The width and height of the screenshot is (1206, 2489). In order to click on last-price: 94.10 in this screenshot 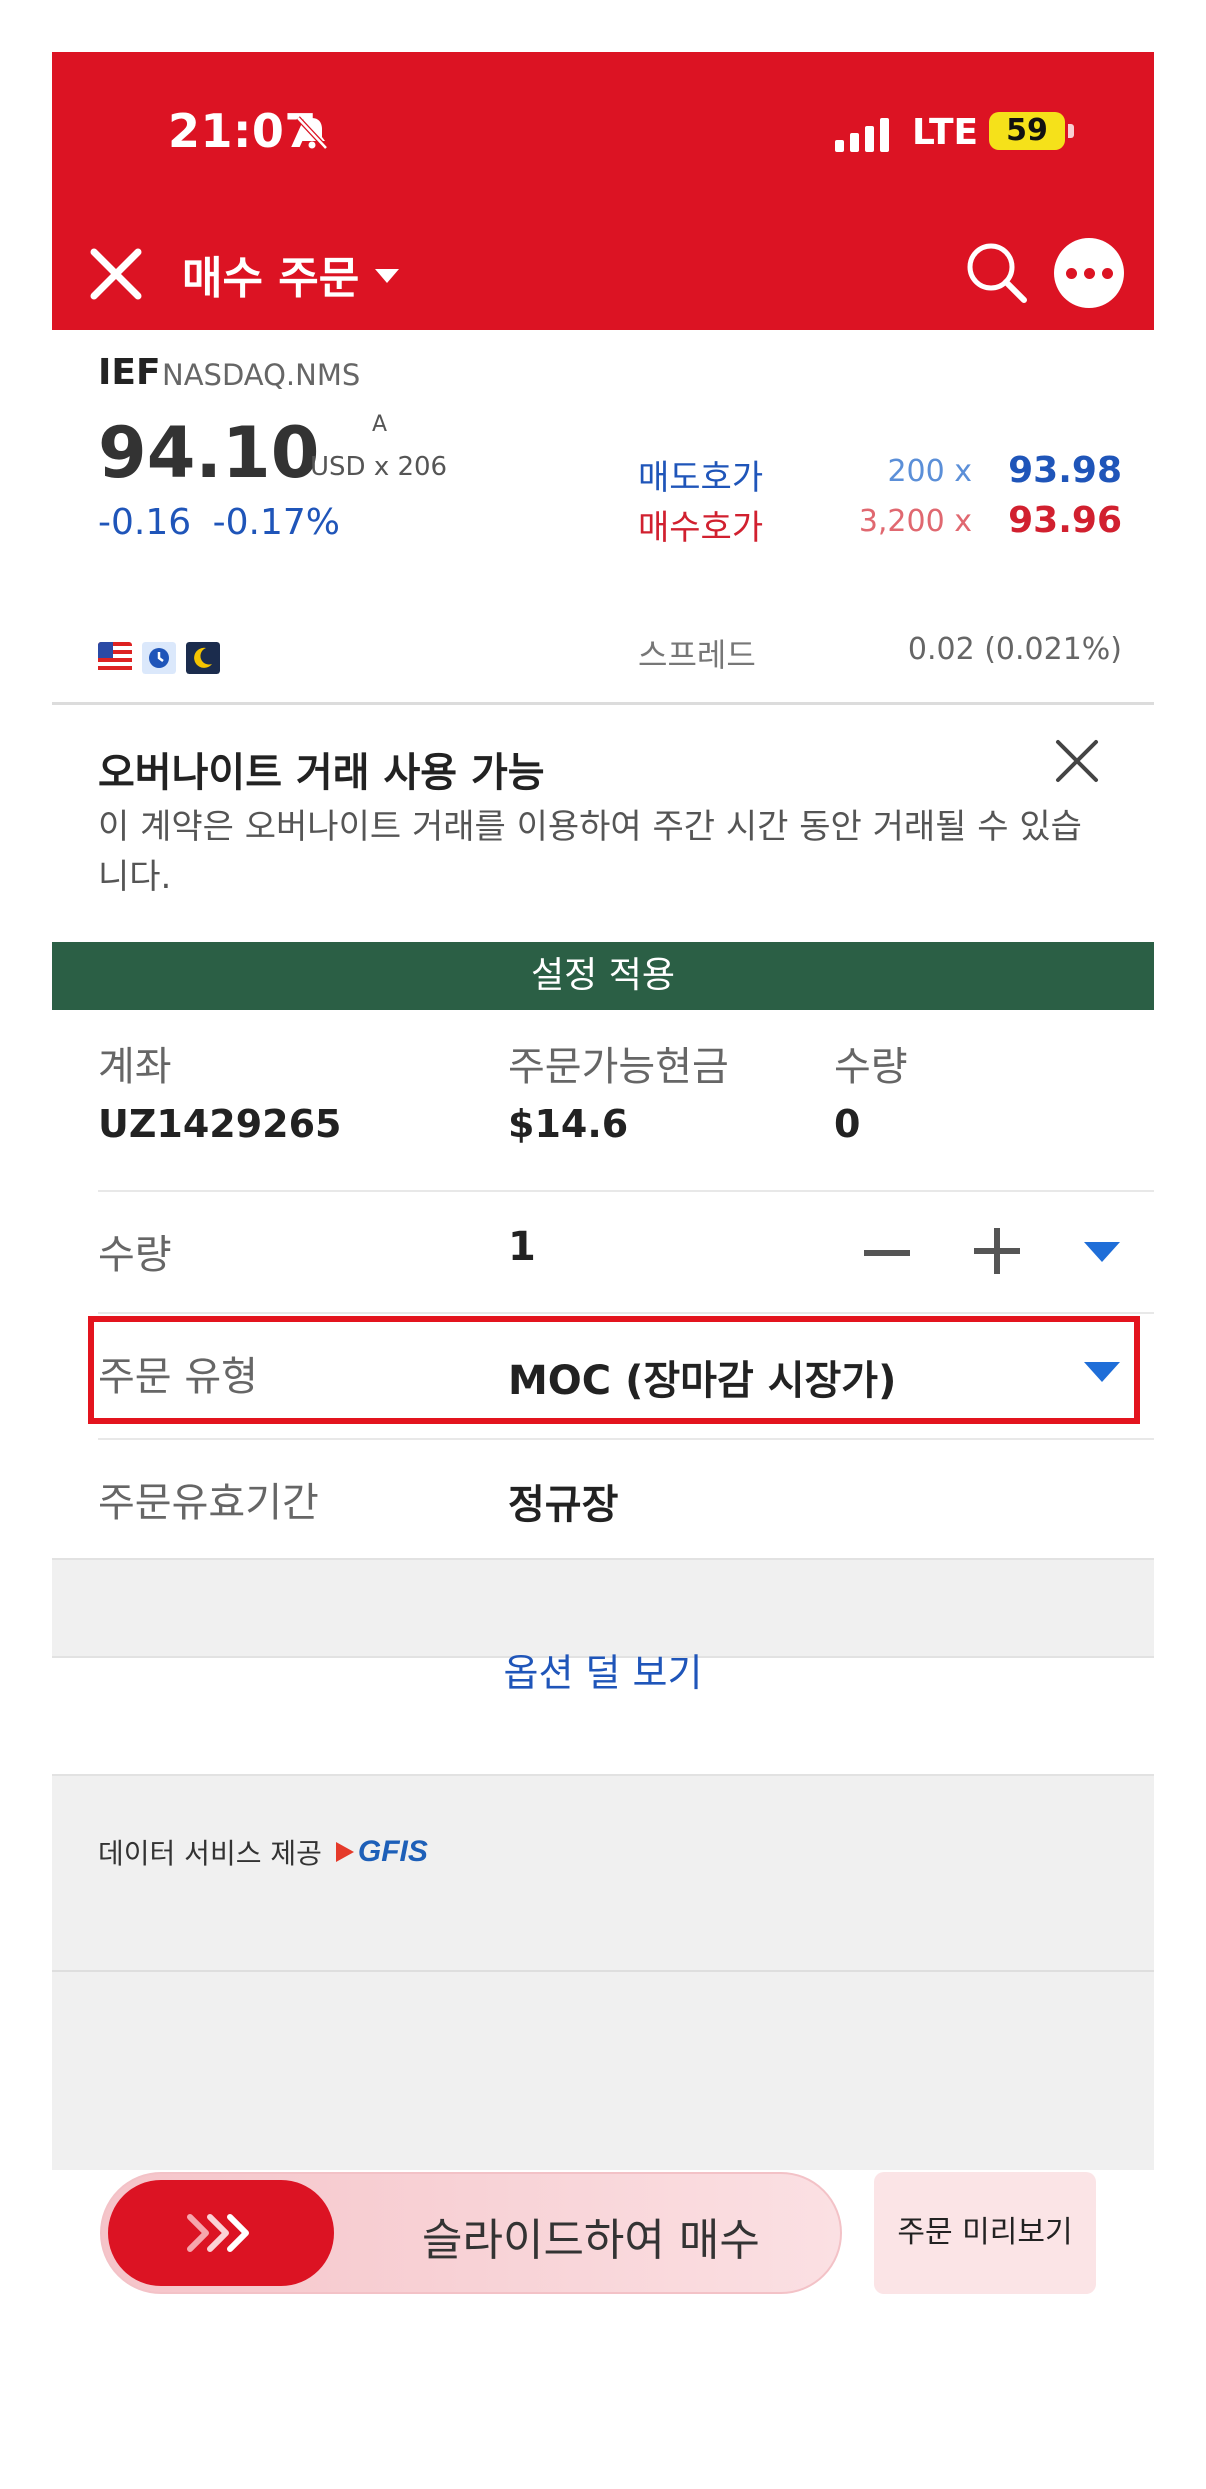, I will do `click(209, 453)`.